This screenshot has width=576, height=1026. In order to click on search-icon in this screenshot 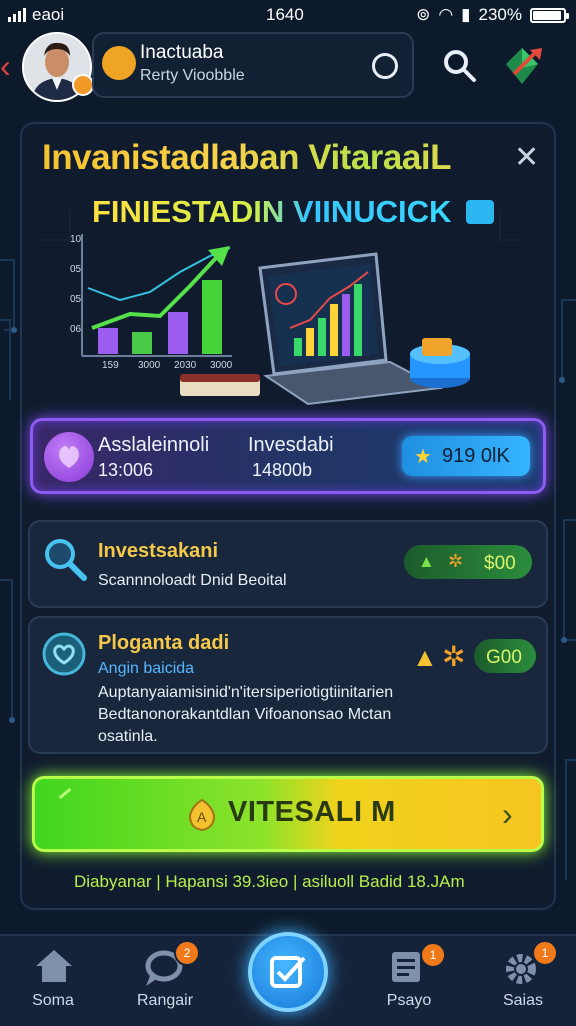, I will do `click(460, 66)`.